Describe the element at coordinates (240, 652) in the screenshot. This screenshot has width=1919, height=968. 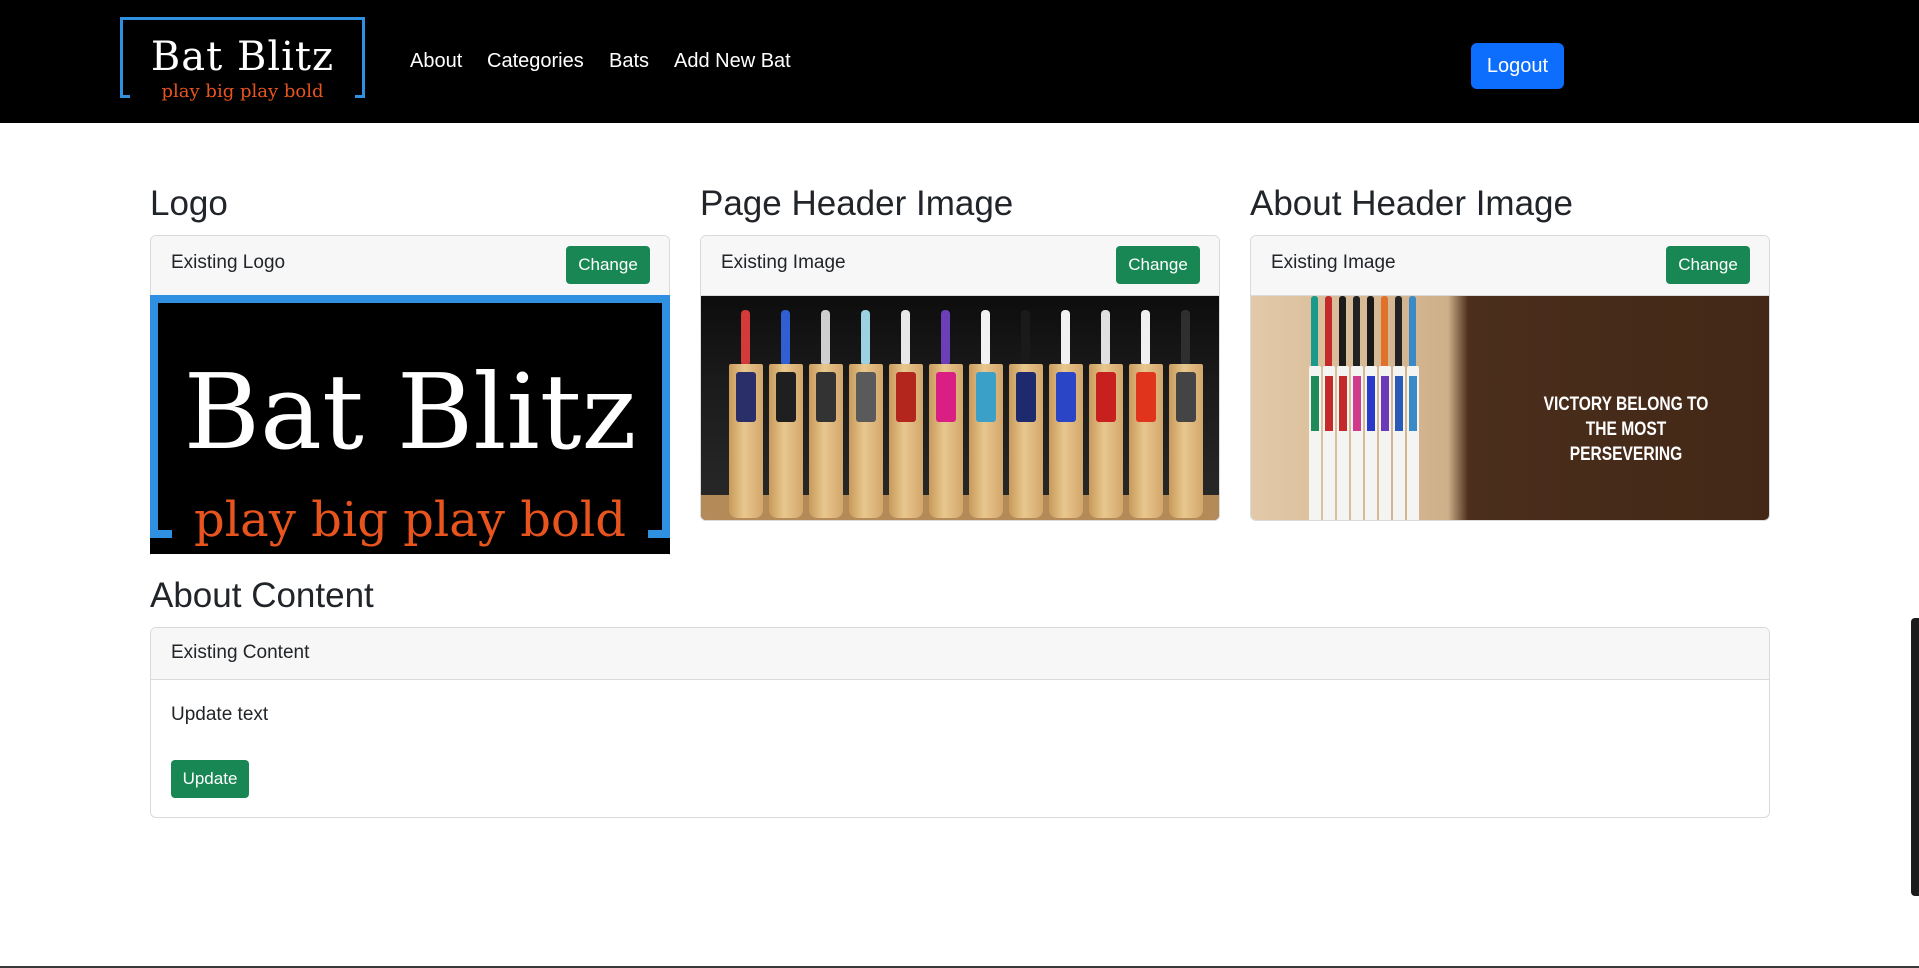
I see `about-content-card-header-label: Existing Content` at that location.